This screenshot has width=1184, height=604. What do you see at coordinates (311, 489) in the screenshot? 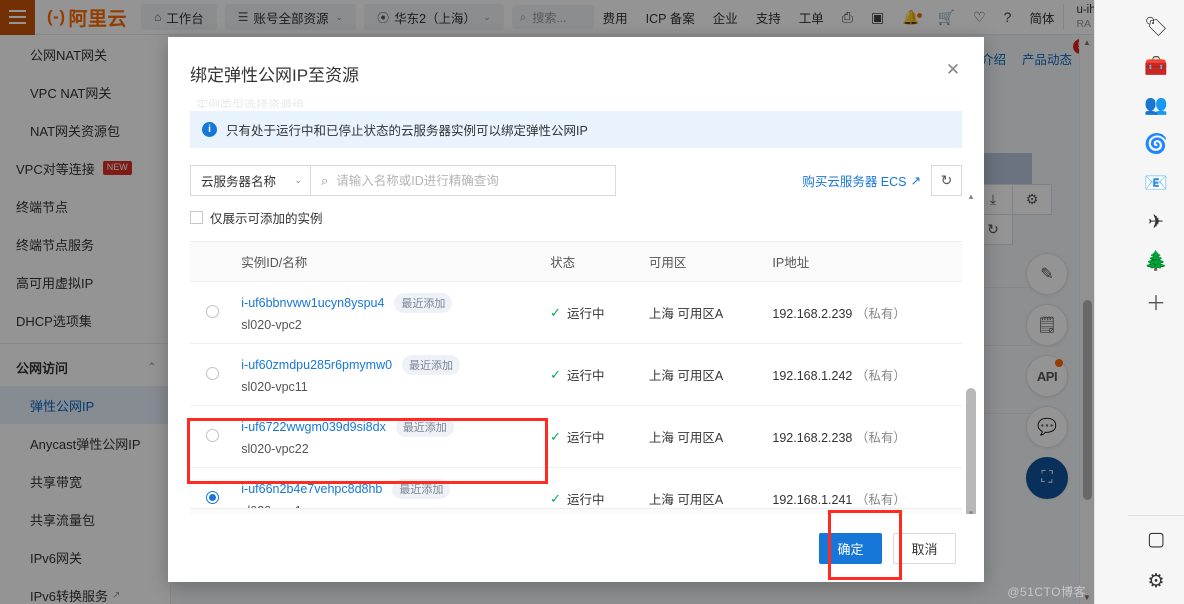
I see `instance-id-link: i-uf66n2b4e7vehpc8d8hb` at bounding box center [311, 489].